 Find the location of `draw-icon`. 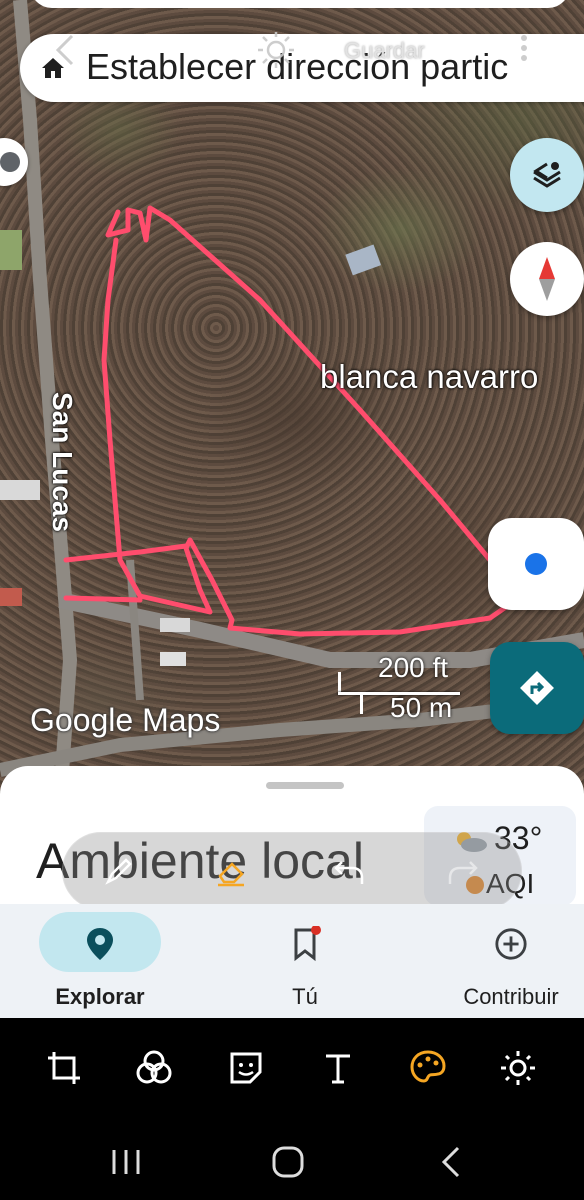

draw-icon is located at coordinates (428, 1068).